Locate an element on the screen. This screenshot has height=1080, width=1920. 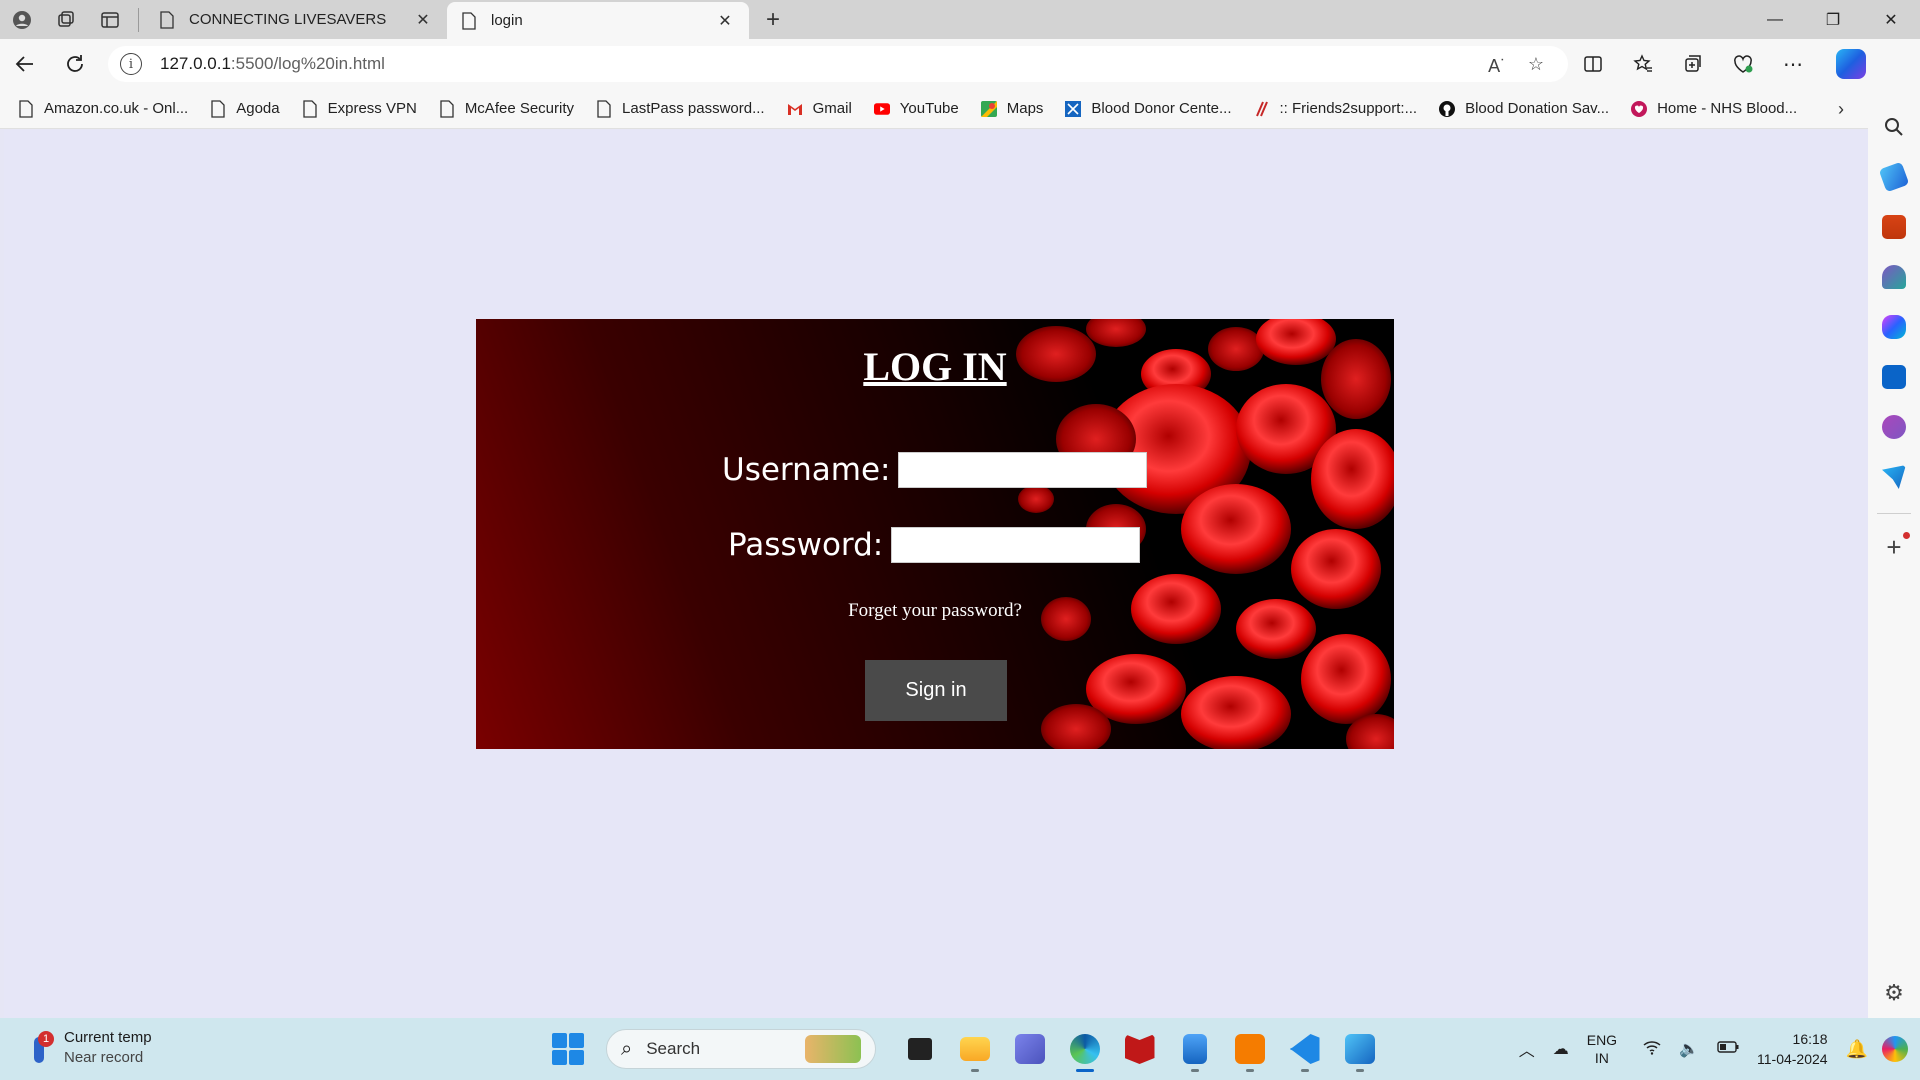
bookmark-label: Express VPN is located at coordinates (372, 108).